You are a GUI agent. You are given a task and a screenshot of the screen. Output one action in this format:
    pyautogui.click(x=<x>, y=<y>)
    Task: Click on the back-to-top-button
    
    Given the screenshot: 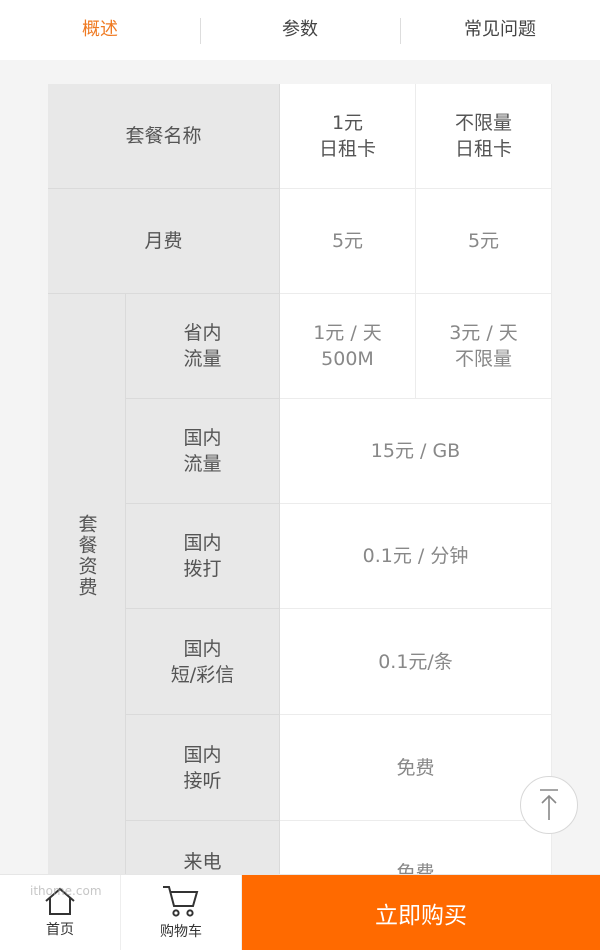 What is the action you would take?
    pyautogui.click(x=549, y=805)
    